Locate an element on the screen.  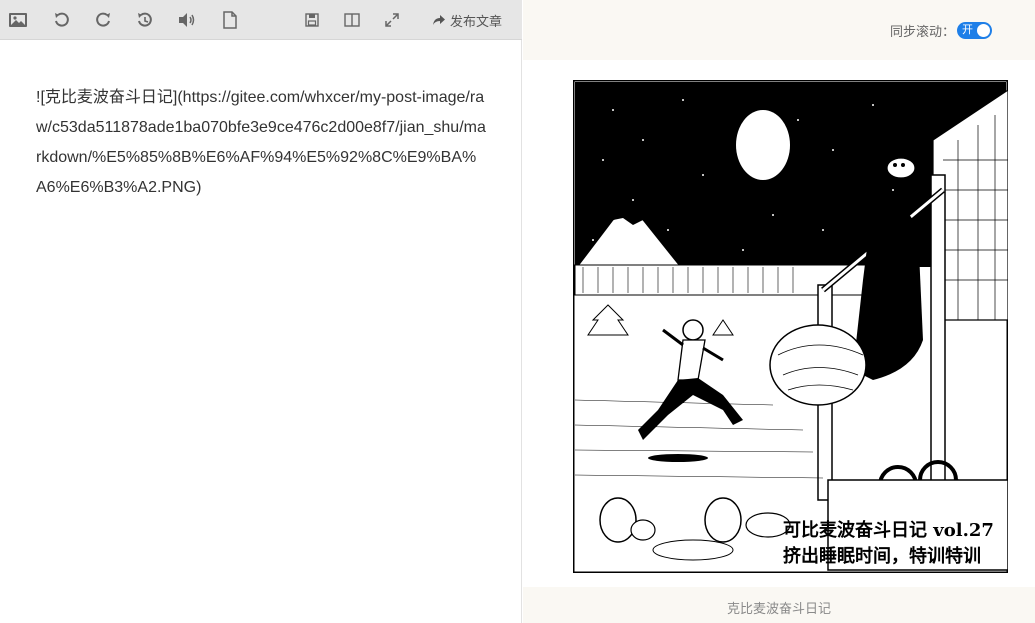
sync-scroll-control: 同步滚动： 开 is located at coordinates (941, 30).